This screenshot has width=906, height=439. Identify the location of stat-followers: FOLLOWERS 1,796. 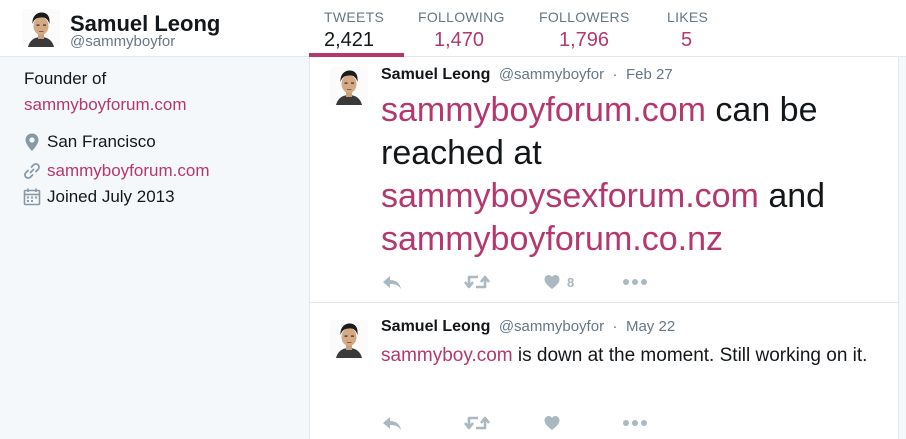
(584, 30).